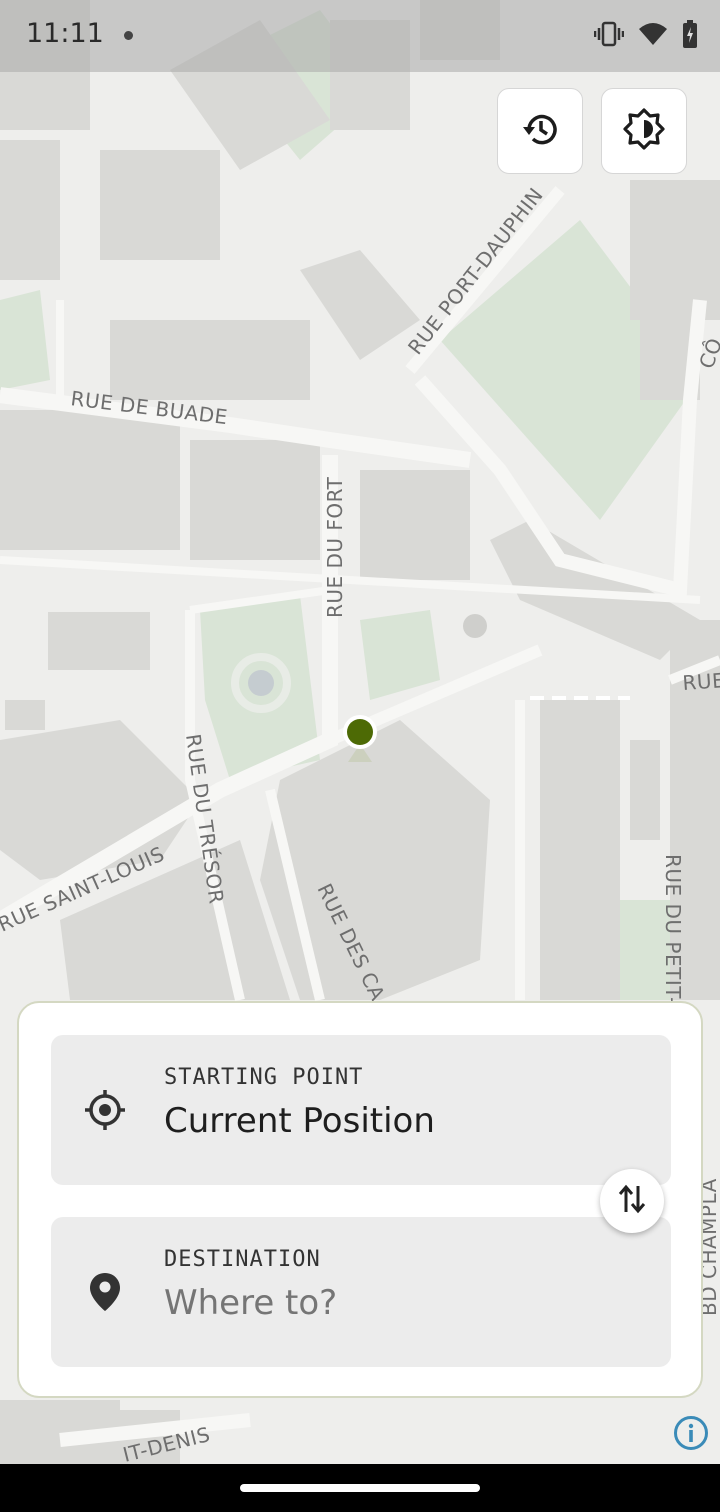 This screenshot has width=720, height=1512. What do you see at coordinates (105, 1292) in the screenshot?
I see `location-pin-icon` at bounding box center [105, 1292].